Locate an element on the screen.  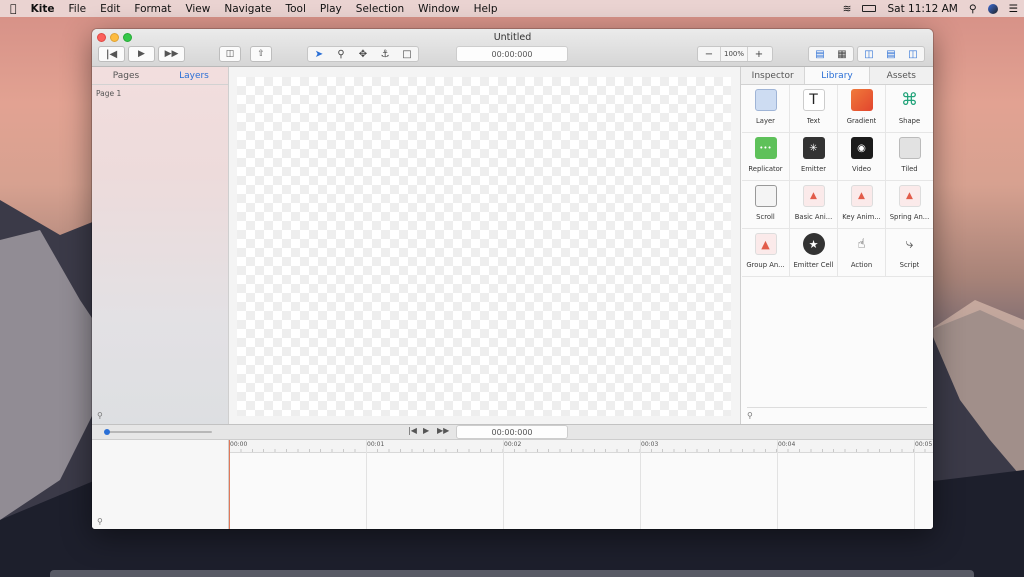
library-item-label: Scroll is located at coordinates (765, 217).